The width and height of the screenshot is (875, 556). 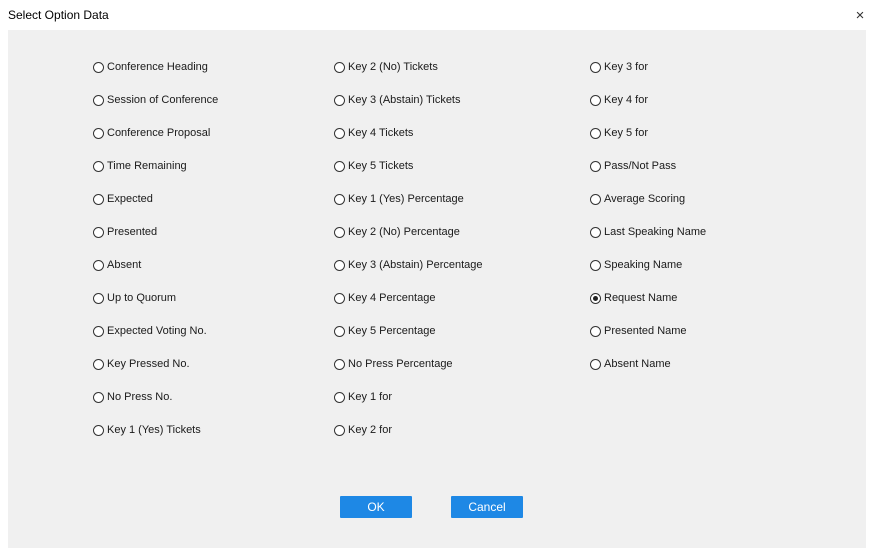 I want to click on radio-label: Key 4 for, so click(x=626, y=100).